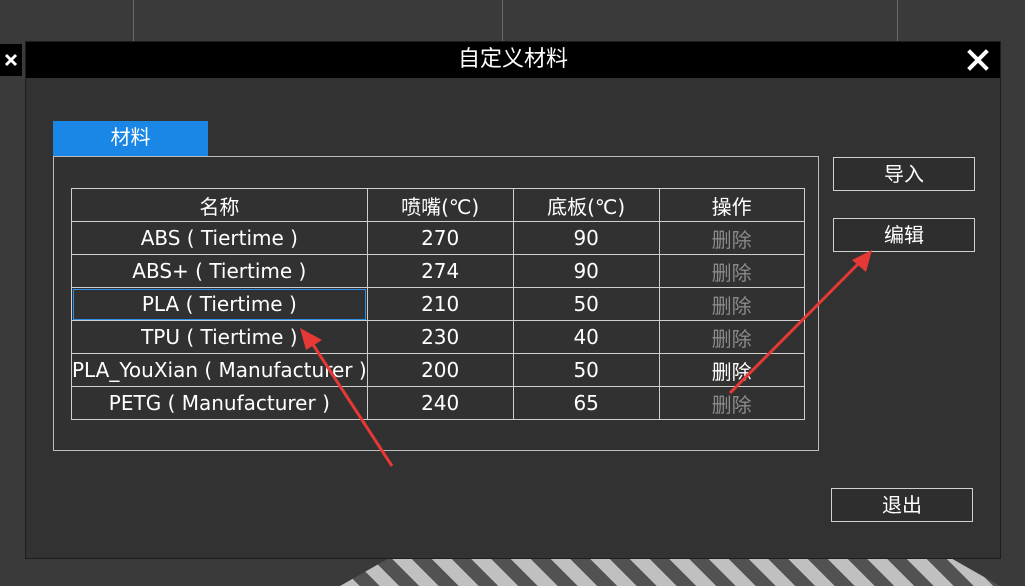  I want to click on table-row: TPU ( Tiertime ) 230 40 删除, so click(438, 337).